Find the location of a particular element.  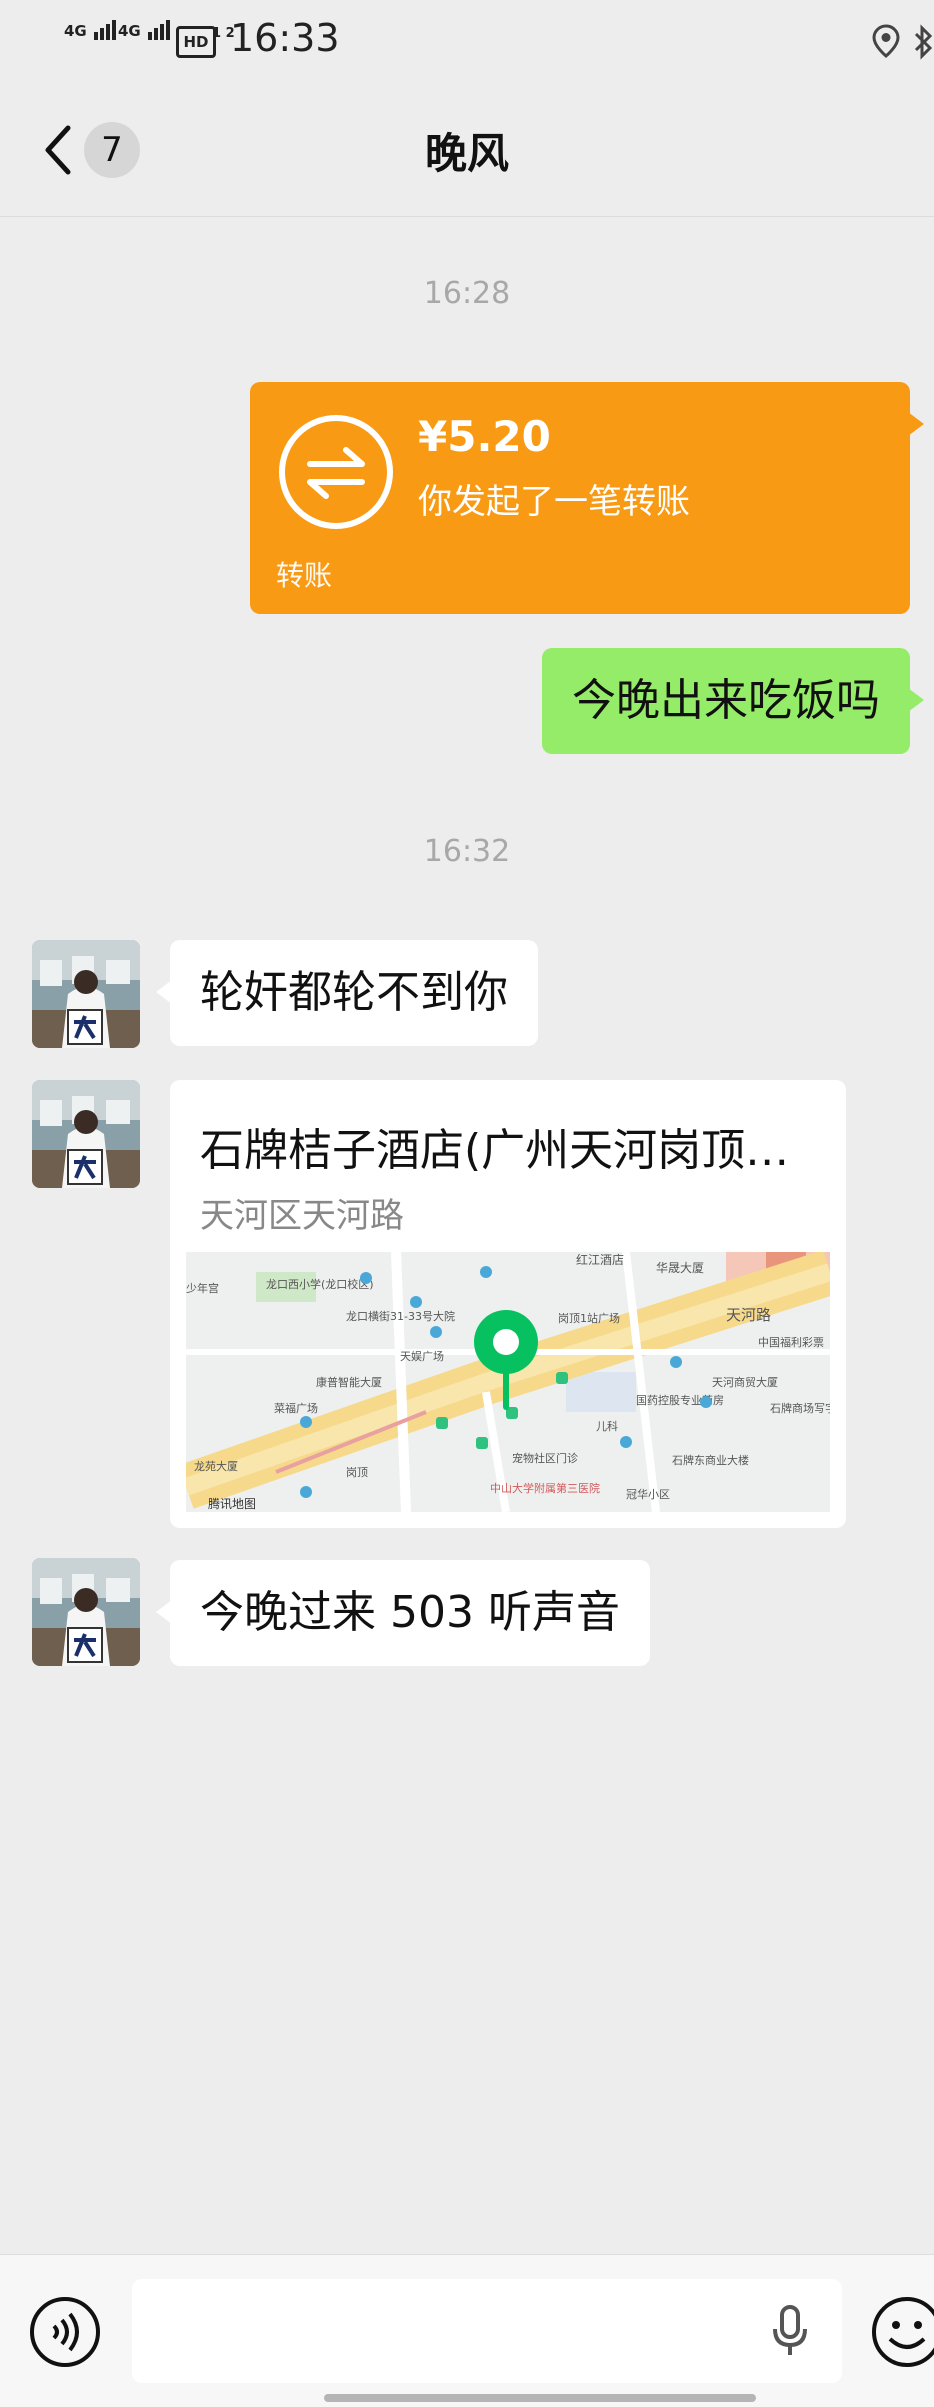

microphone-icon is located at coordinates (790, 2334).